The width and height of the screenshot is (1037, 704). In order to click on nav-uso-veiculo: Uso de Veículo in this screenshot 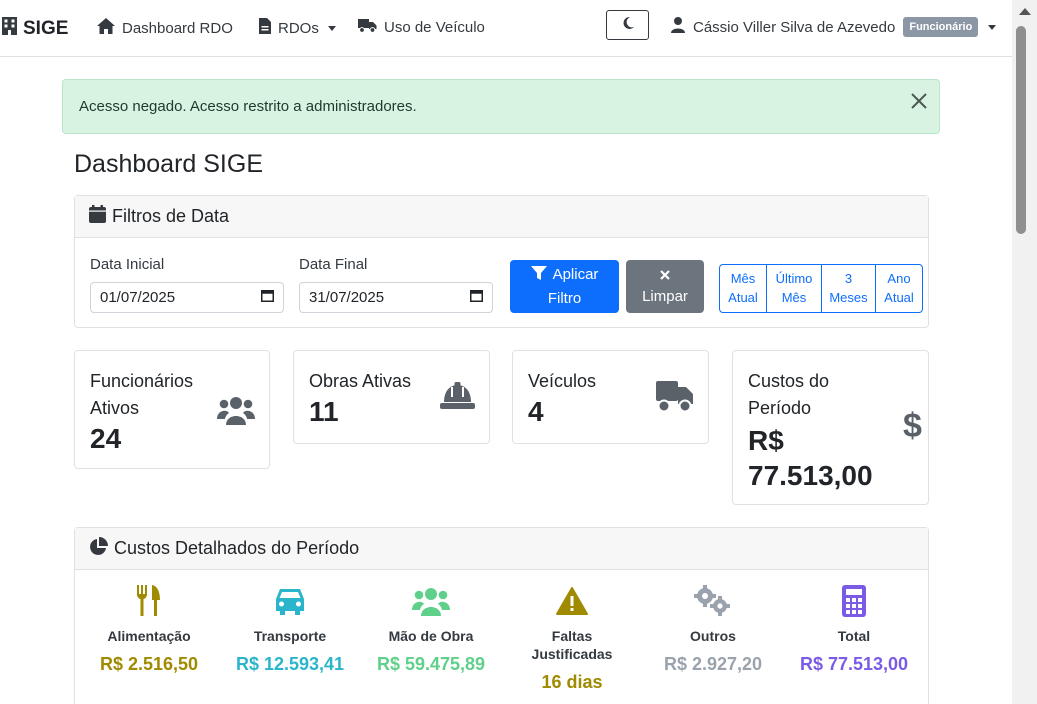, I will do `click(421, 27)`.